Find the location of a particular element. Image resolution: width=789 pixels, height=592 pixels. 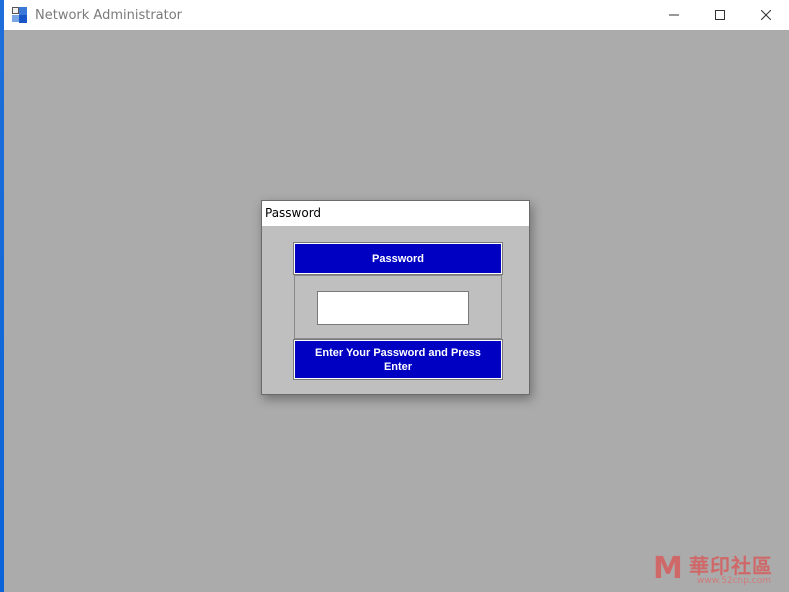

password-header: Password is located at coordinates (398, 258).